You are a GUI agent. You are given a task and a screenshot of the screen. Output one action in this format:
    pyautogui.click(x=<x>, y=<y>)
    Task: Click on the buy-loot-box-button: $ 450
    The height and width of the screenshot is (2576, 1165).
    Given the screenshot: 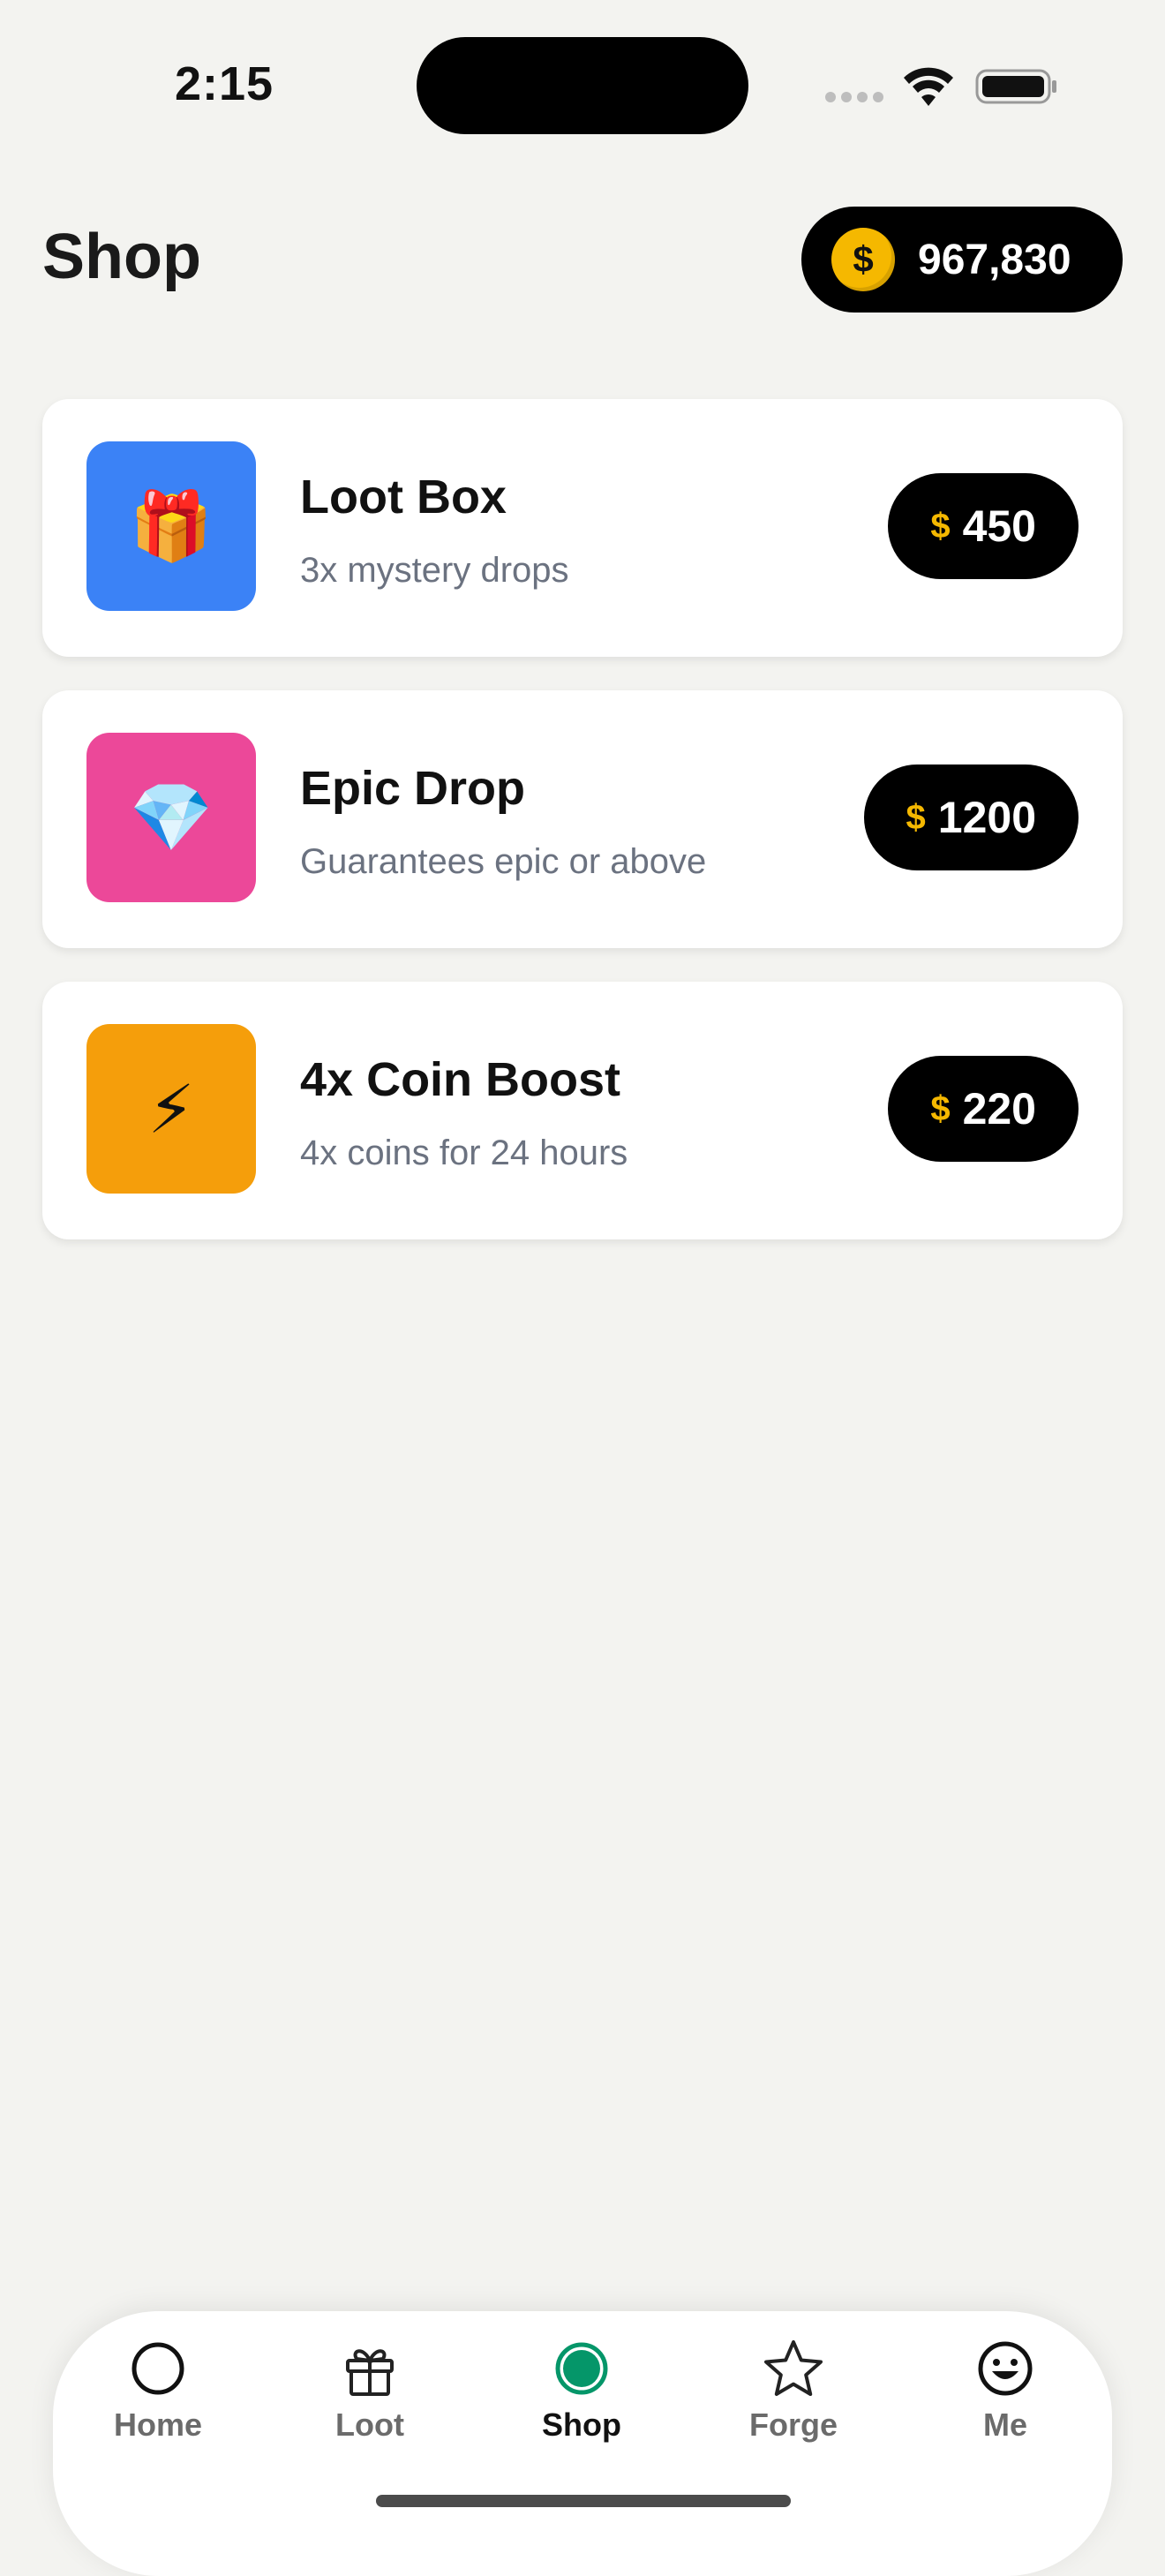 What is the action you would take?
    pyautogui.click(x=983, y=526)
    